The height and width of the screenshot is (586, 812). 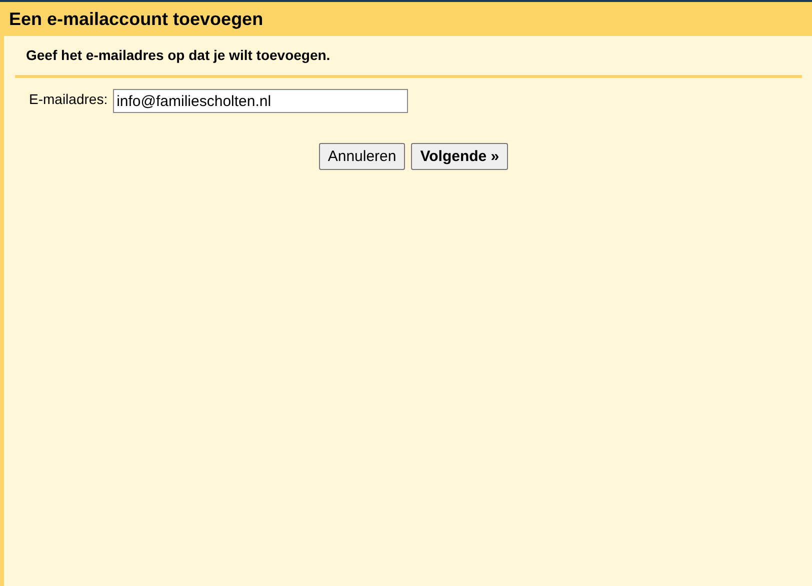 What do you see at coordinates (68, 98) in the screenshot?
I see `field-label: E-mailadres:` at bounding box center [68, 98].